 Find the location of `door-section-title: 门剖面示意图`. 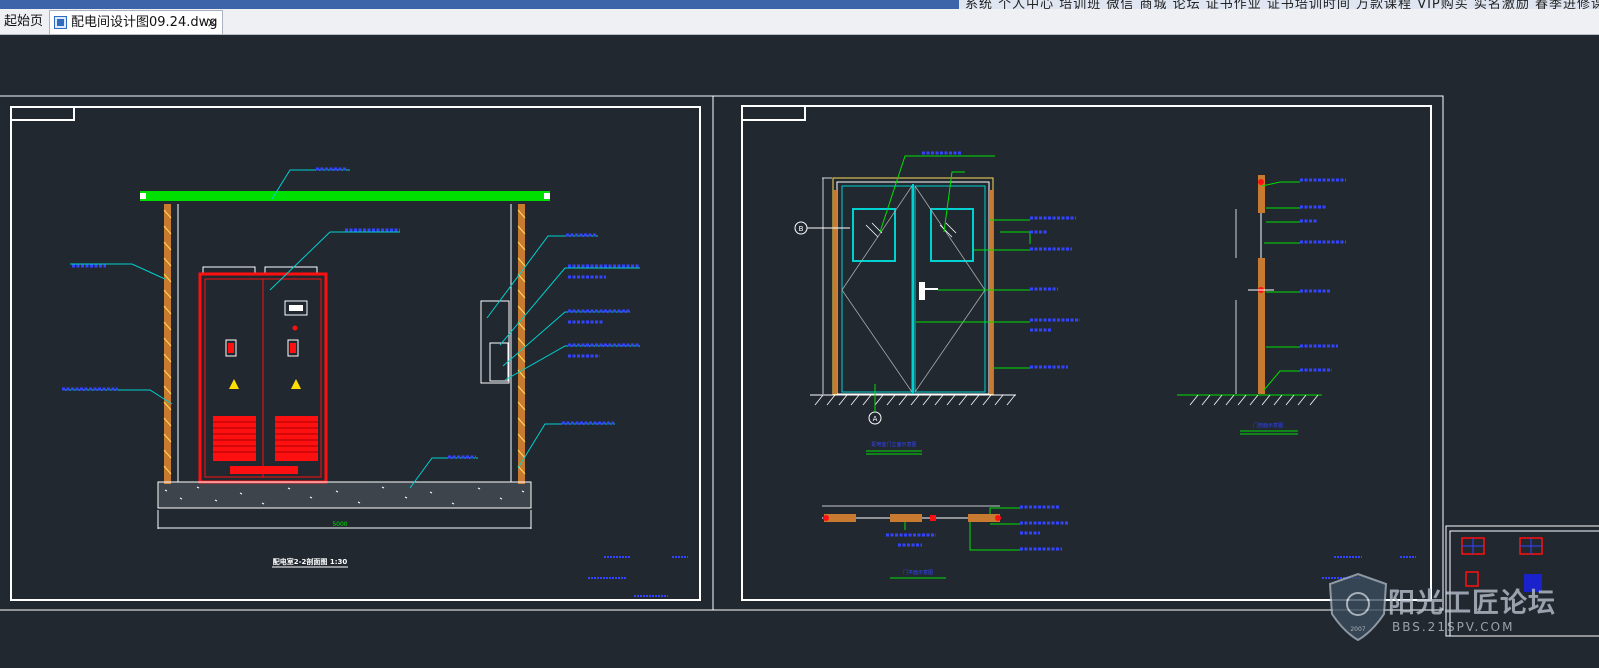

door-section-title: 门剖面示意图 is located at coordinates (1268, 425).